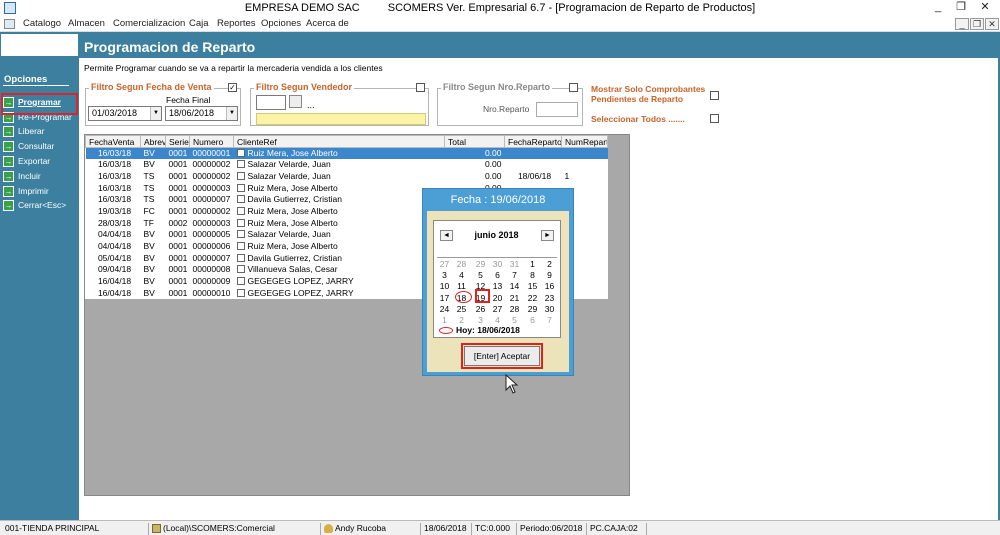 Image resolution: width=1000 pixels, height=535 pixels. What do you see at coordinates (420, 87) in the screenshot?
I see `vendedor-filter-checkbox` at bounding box center [420, 87].